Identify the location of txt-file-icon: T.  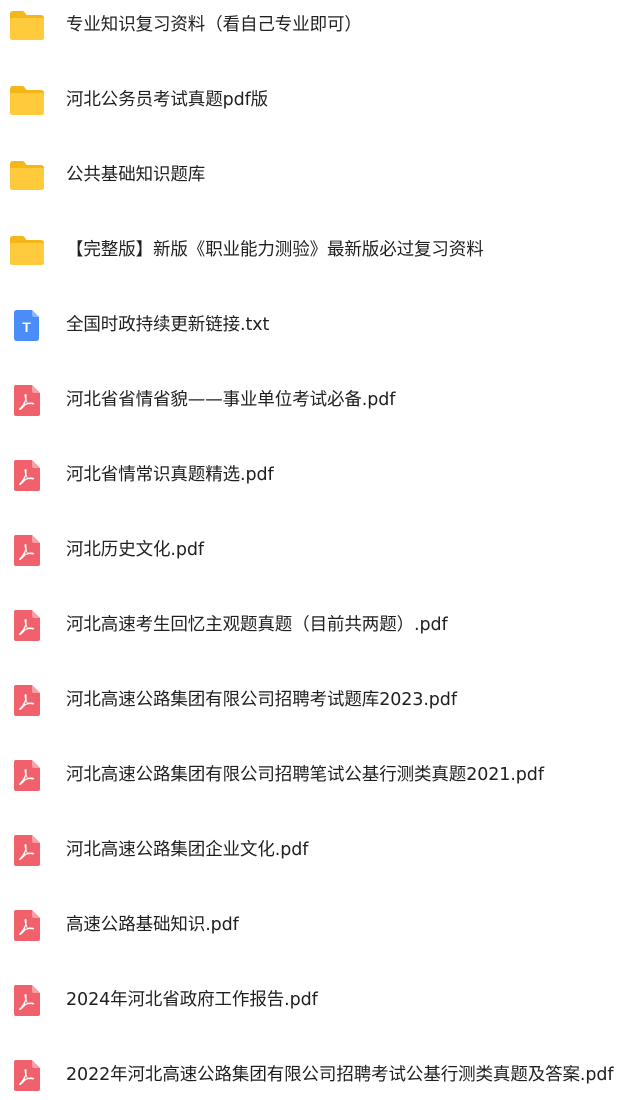
(27, 325).